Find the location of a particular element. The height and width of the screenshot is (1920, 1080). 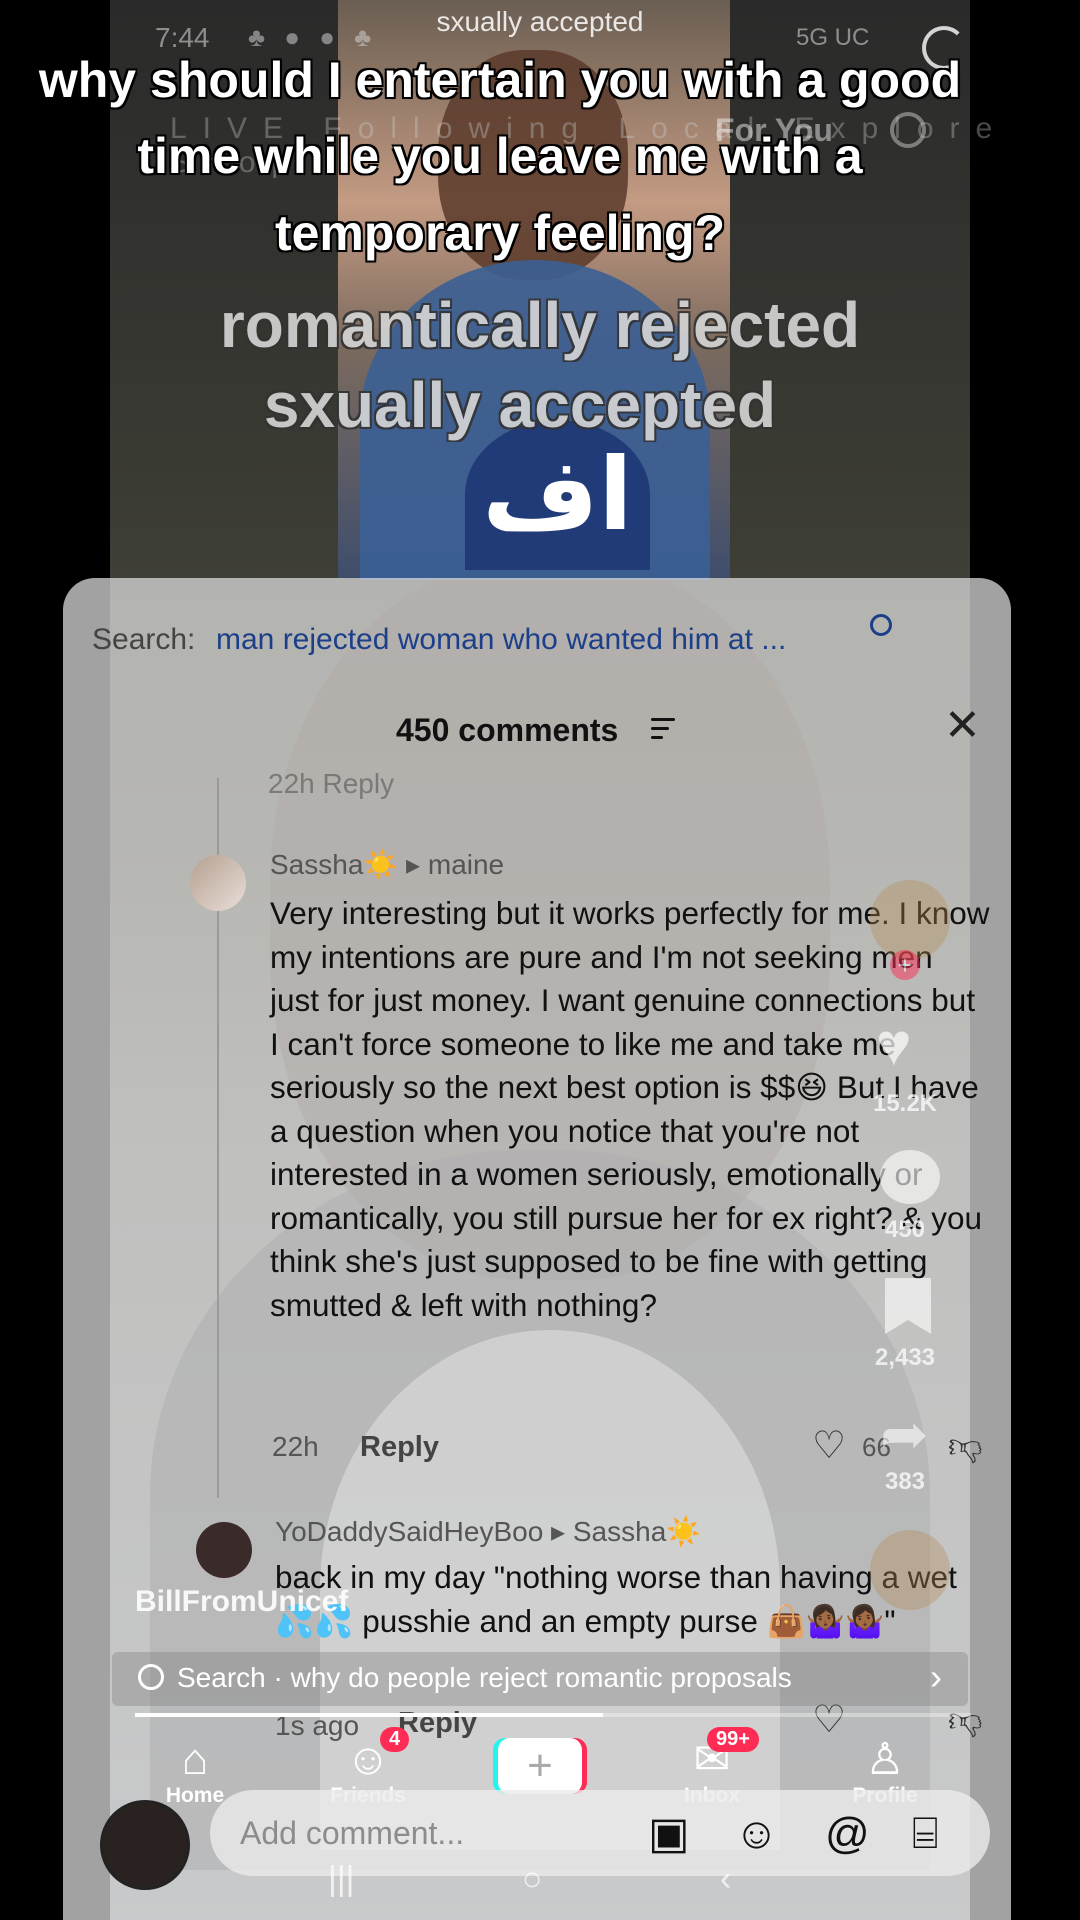

gift-icon: ⌸ is located at coordinates (925, 1834).